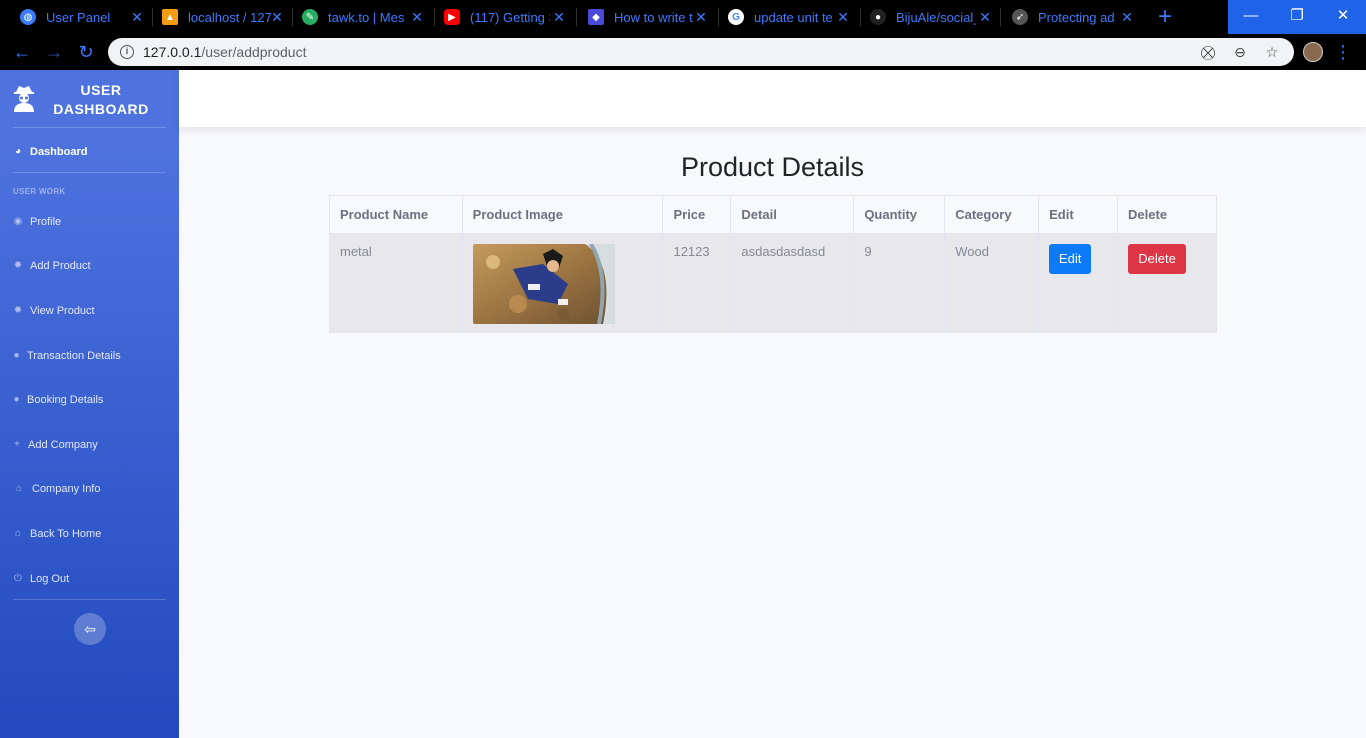 The width and height of the screenshot is (1366, 738). I want to click on google-icon: G, so click(736, 17).